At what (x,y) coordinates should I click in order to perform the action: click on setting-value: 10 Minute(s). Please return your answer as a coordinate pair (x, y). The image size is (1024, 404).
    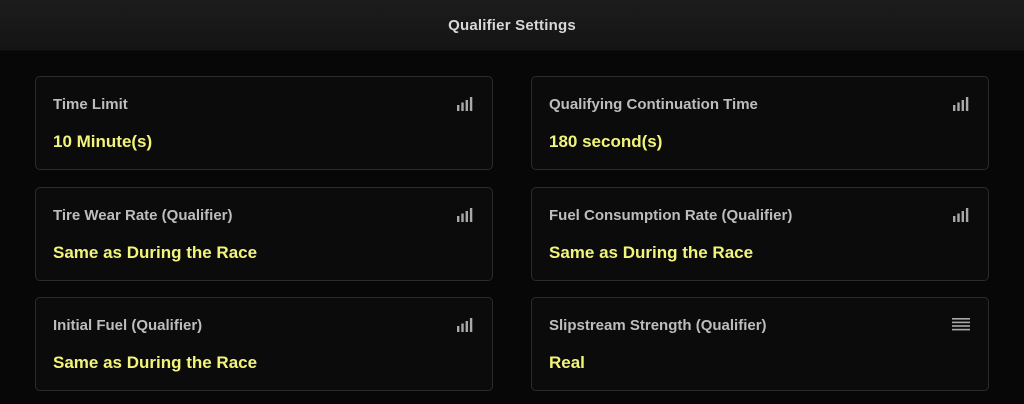
    Looking at the image, I should click on (103, 141).